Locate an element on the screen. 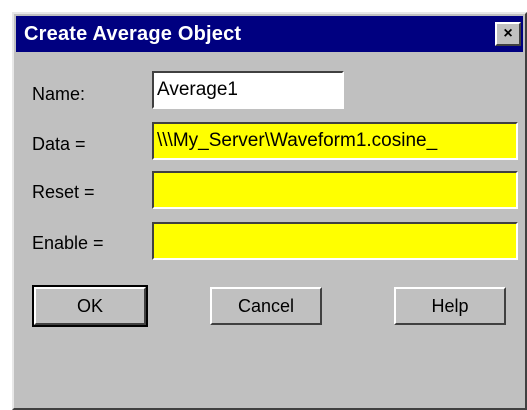 The height and width of the screenshot is (410, 527). dialog-title: Create Average Object is located at coordinates (133, 33).